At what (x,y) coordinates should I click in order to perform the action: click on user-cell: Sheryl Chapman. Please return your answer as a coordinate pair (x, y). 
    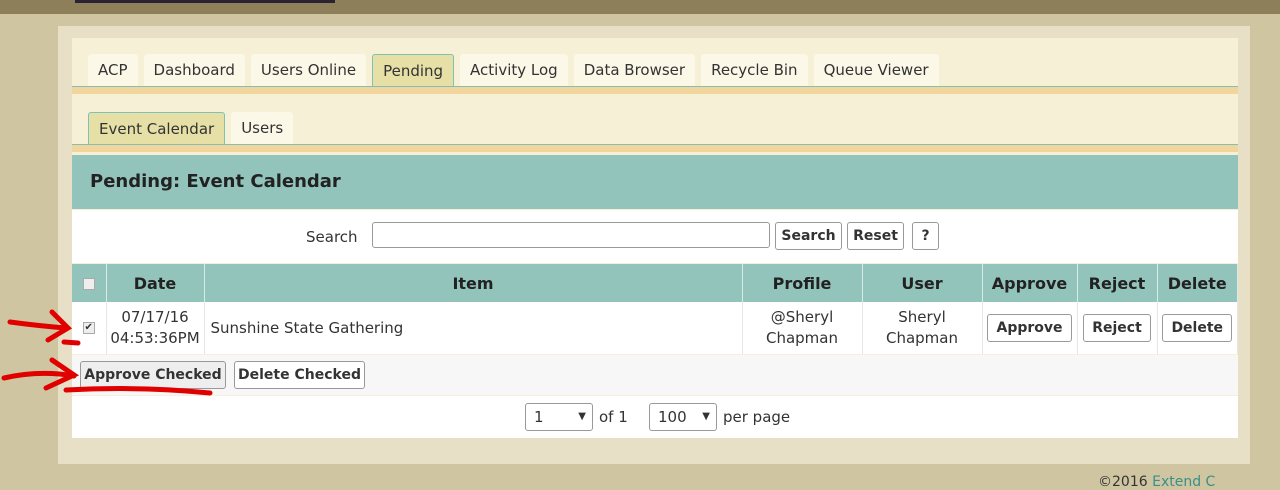
    Looking at the image, I should click on (922, 328).